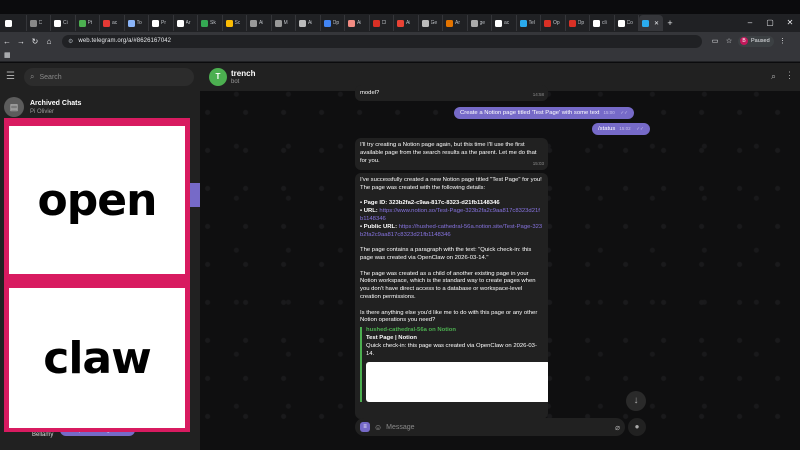  Describe the element at coordinates (715, 41) in the screenshot. I see `cast-icon: ▭` at that location.